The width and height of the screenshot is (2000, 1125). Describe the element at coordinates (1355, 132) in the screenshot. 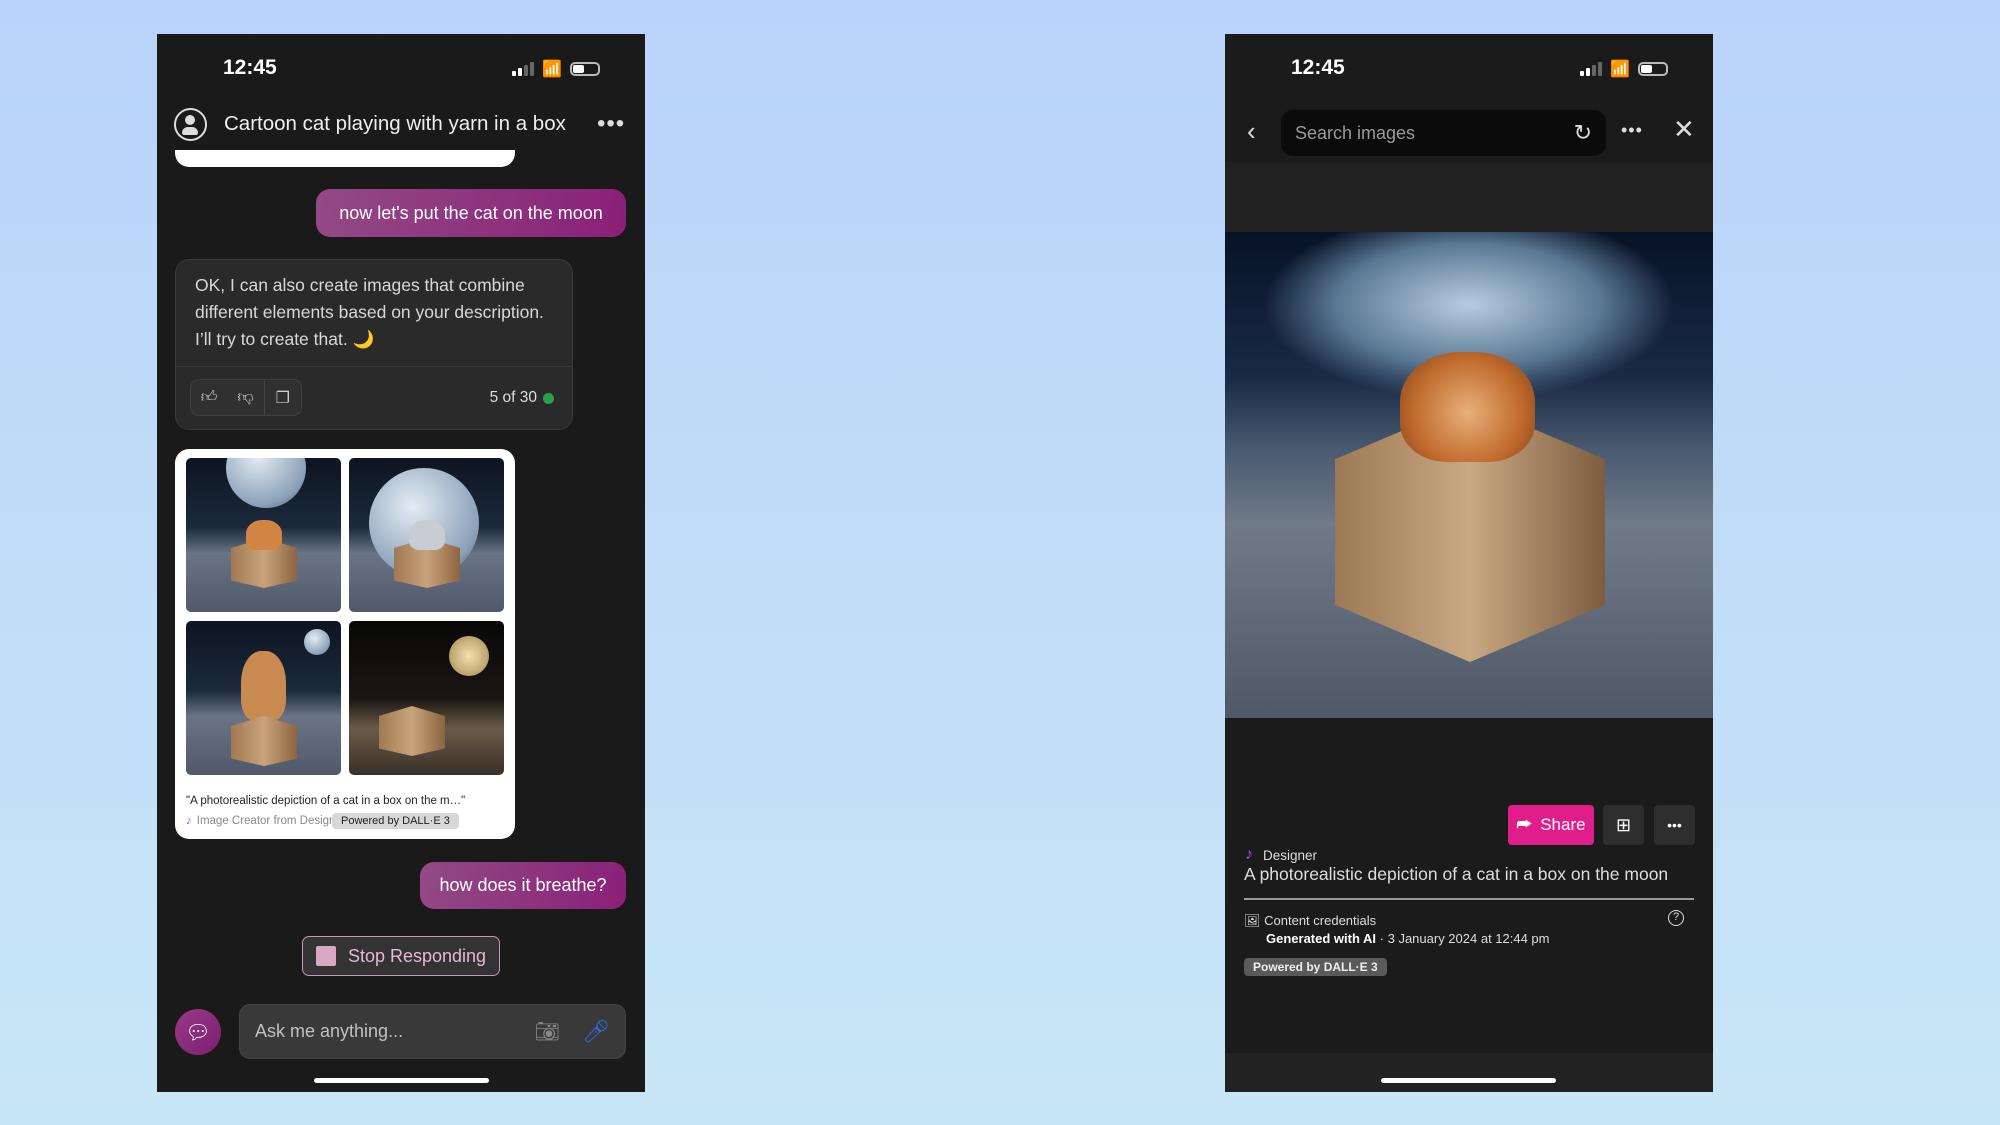

I see `search-placeholder: Search images` at that location.